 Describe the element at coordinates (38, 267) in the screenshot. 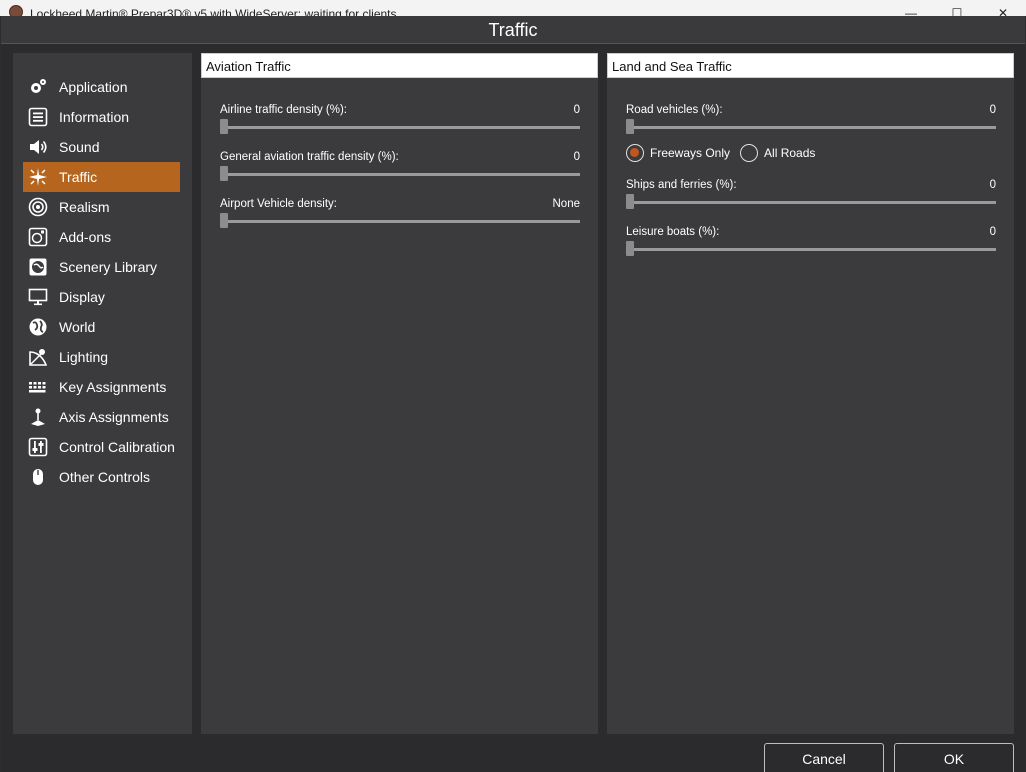

I see `globe-icon` at that location.